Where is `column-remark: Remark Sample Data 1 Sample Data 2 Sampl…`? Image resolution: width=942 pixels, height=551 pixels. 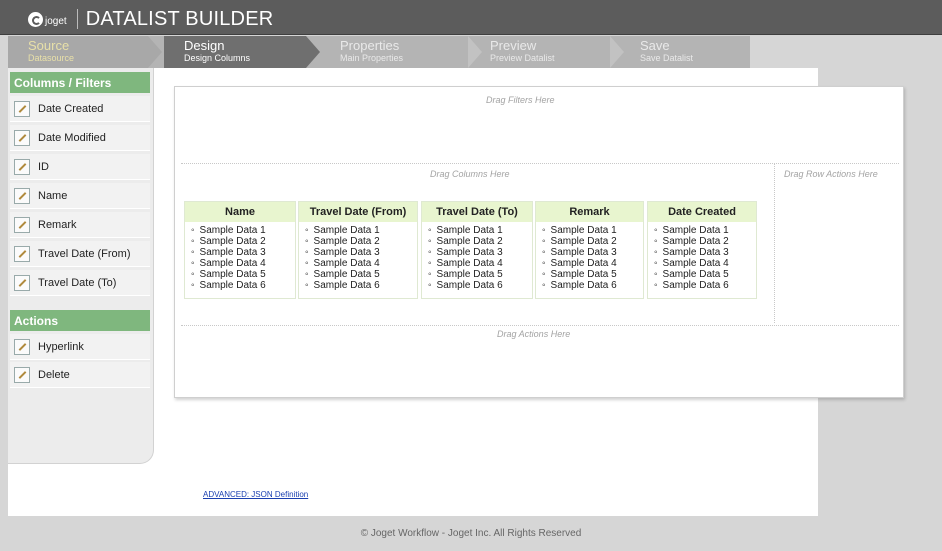
column-remark: Remark Sample Data 1 Sample Data 2 Sampl… is located at coordinates (589, 250).